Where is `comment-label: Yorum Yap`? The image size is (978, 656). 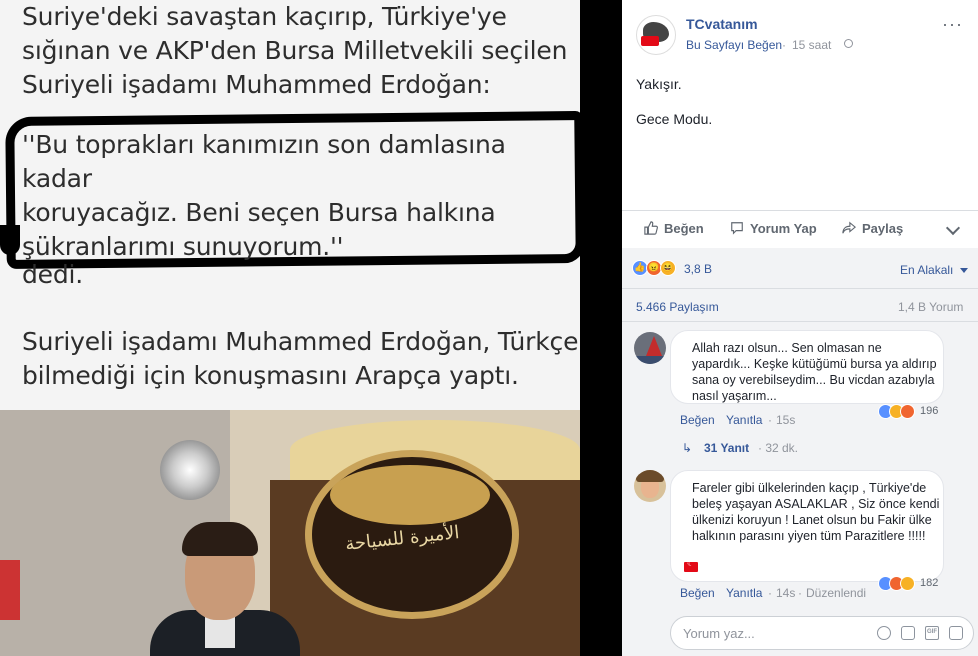
comment-label: Yorum Yap is located at coordinates (783, 228).